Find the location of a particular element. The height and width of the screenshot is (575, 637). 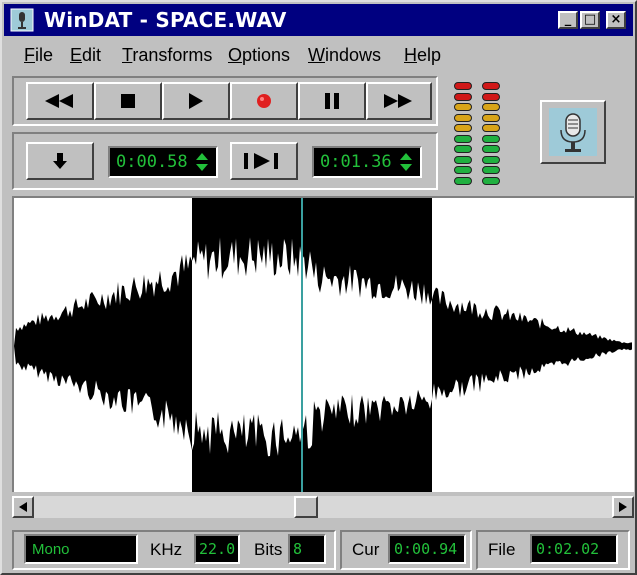

window-title: WinDAT - SPACE.WAV is located at coordinates (165, 20).